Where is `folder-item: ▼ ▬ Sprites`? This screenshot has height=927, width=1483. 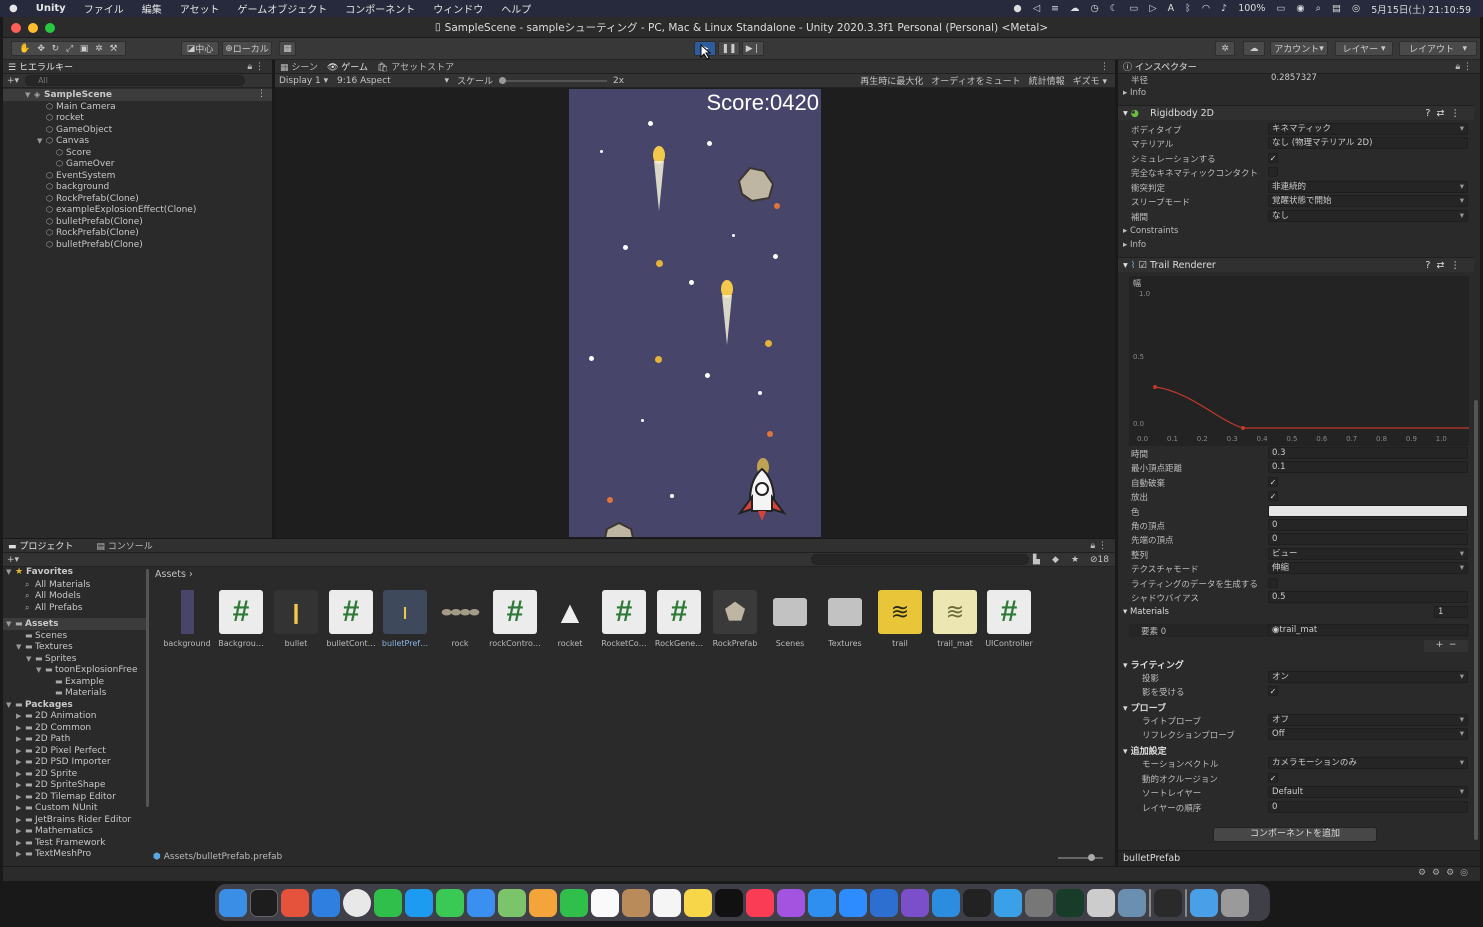
folder-item: ▼ ▬ Sprites is located at coordinates (74, 659).